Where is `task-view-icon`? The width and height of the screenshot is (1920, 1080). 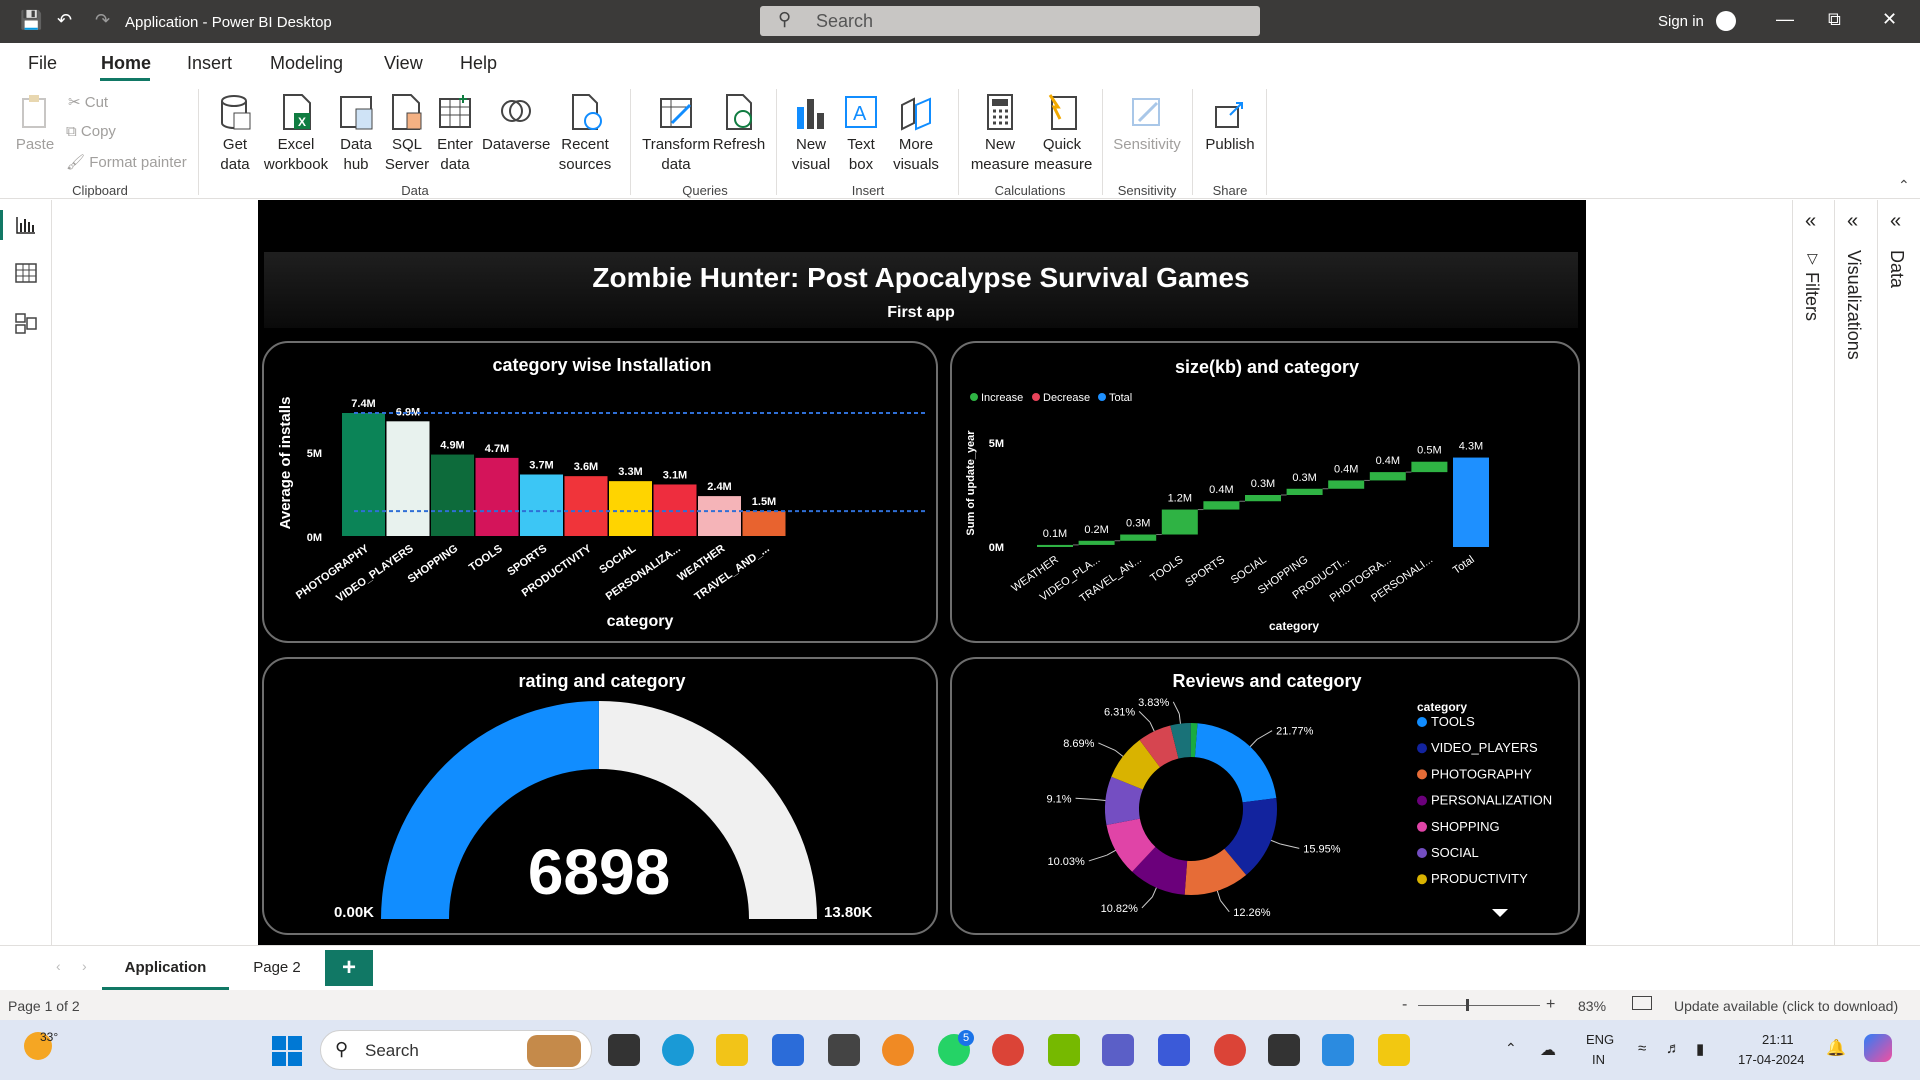 task-view-icon is located at coordinates (624, 1050).